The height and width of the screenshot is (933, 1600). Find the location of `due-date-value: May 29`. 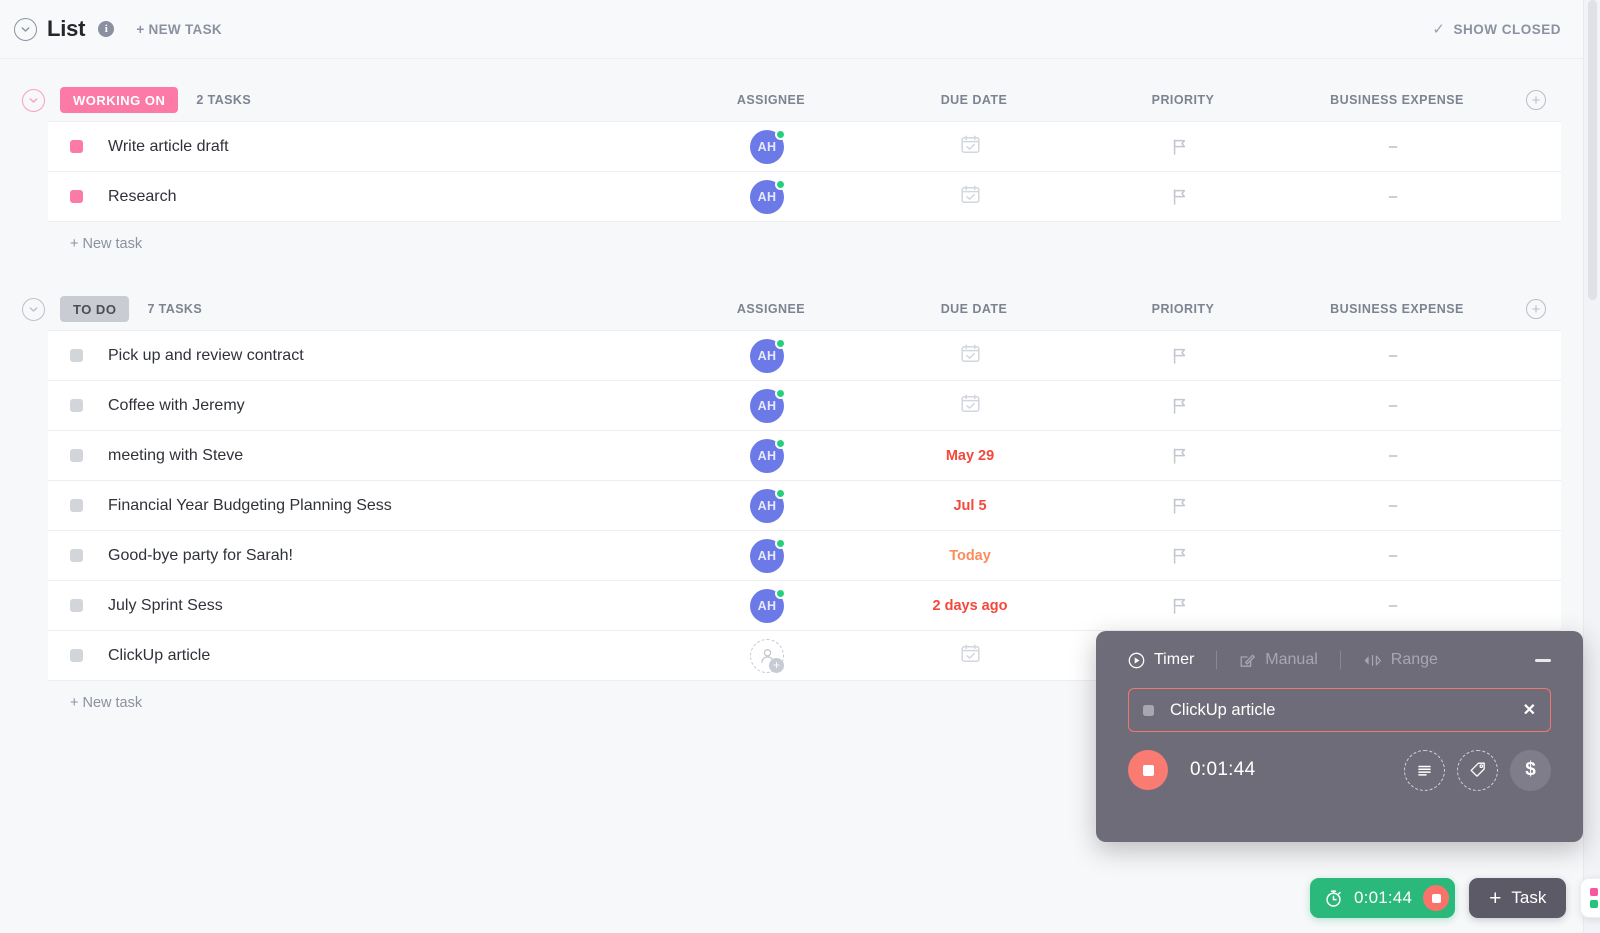

due-date-value: May 29 is located at coordinates (970, 456).